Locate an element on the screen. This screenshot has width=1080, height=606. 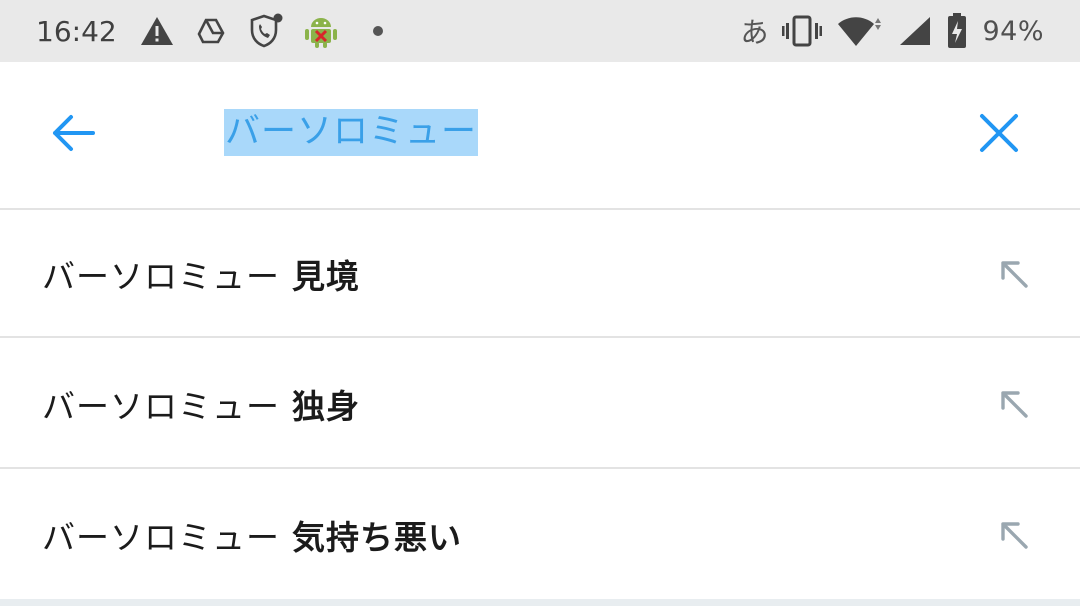
status-left: 16:42 is located at coordinates (192, 31).